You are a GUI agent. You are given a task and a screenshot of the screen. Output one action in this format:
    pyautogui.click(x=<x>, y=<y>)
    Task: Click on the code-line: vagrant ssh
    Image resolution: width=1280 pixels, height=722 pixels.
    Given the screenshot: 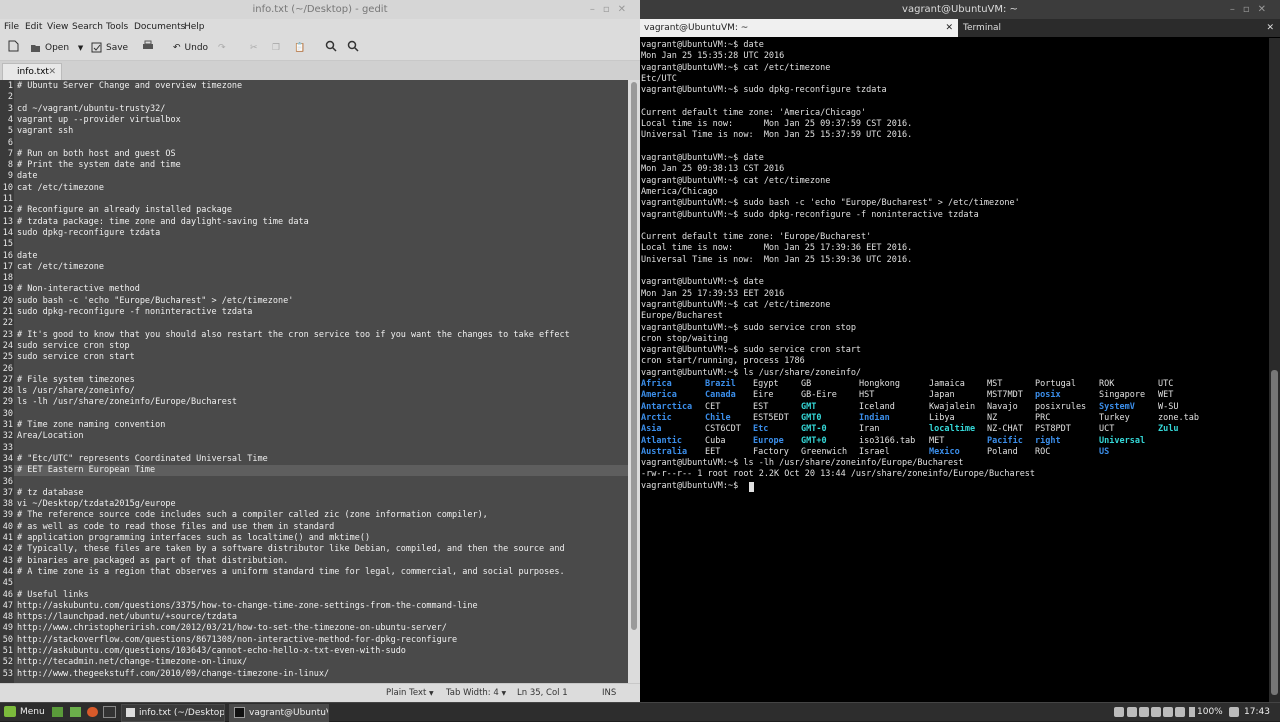 What is the action you would take?
    pyautogui.click(x=45, y=131)
    